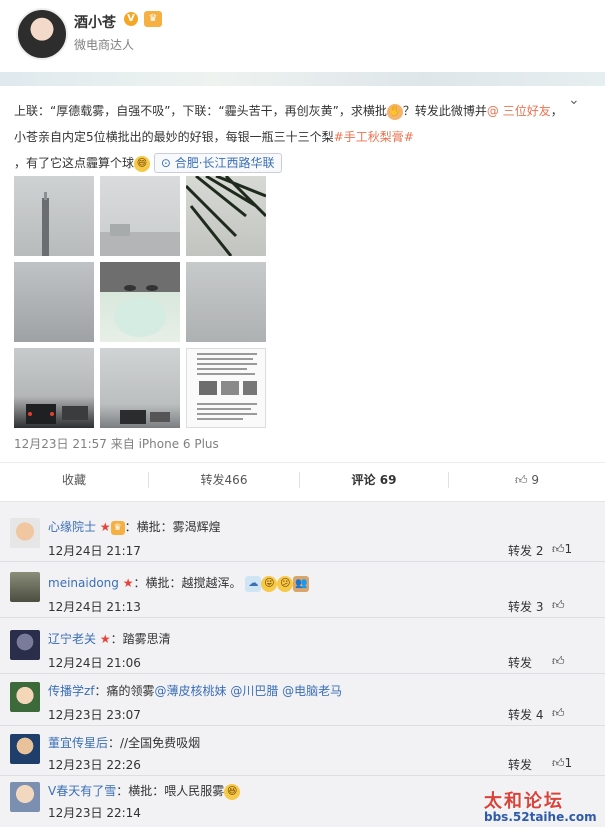 This screenshot has height=827, width=605. Describe the element at coordinates (74, 480) in the screenshot. I see `favorite-button: 收藏` at that location.